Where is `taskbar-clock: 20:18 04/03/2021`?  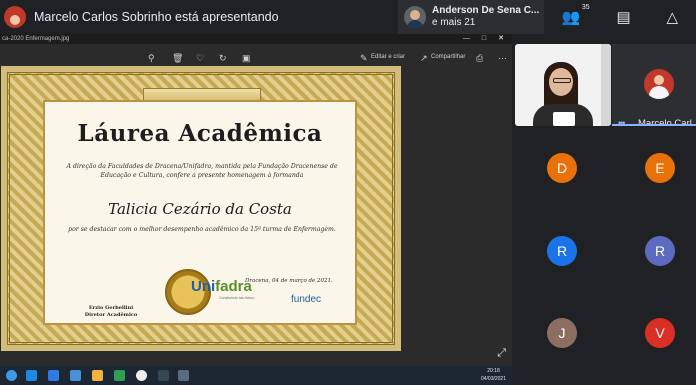
taskbar-clock: 20:18 04/03/2021 is located at coordinates (493, 375).